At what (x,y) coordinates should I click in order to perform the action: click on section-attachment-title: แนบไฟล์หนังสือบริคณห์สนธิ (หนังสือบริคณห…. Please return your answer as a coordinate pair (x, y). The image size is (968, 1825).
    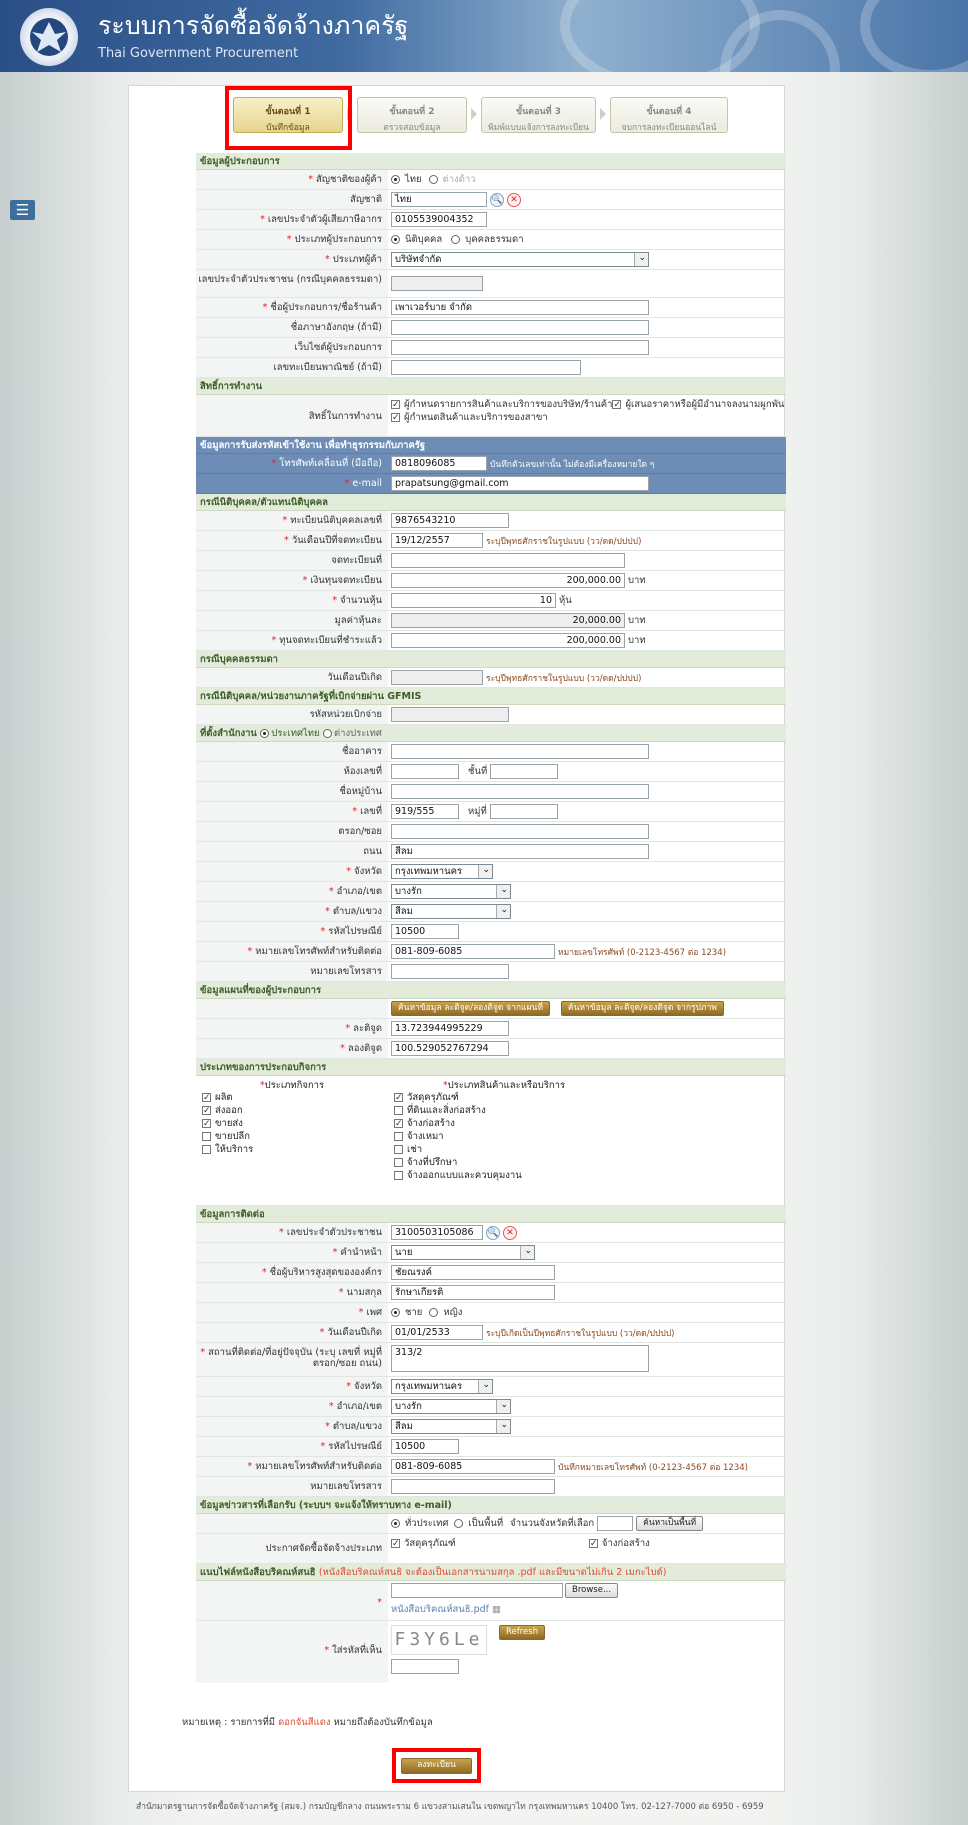
    Looking at the image, I should click on (491, 1572).